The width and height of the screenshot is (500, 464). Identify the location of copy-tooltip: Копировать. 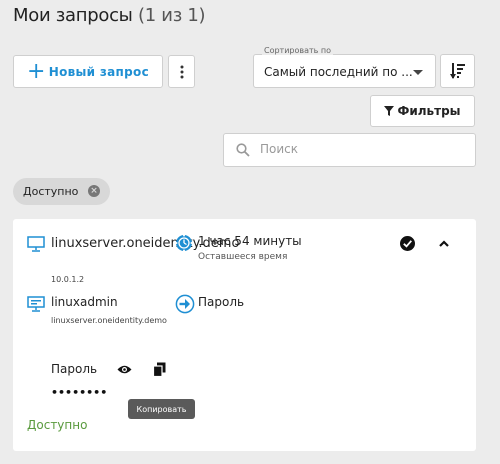
(161, 409).